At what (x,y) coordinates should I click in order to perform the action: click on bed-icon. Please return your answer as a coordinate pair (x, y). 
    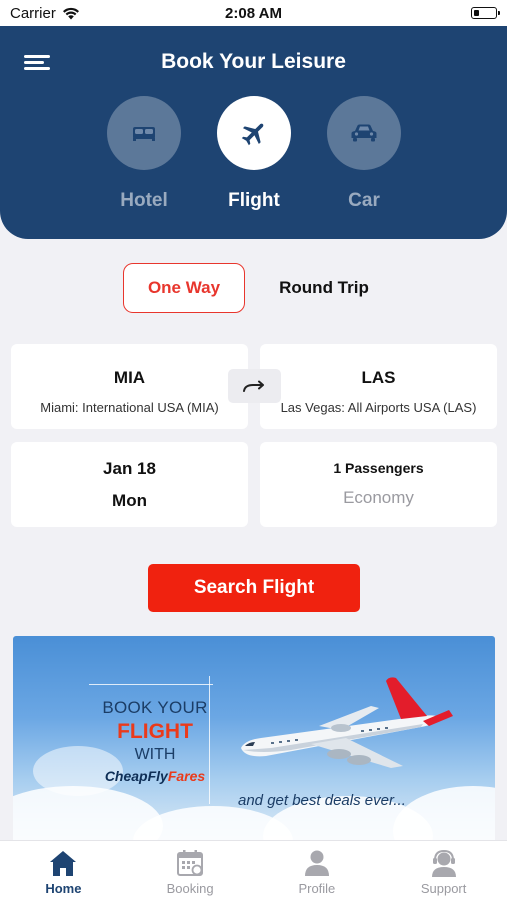
    Looking at the image, I should click on (144, 134).